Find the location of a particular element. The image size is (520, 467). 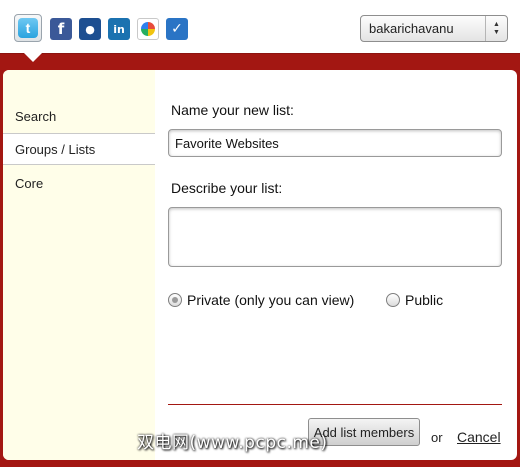

sidebar-item-label: Groups / Lists is located at coordinates (55, 149).